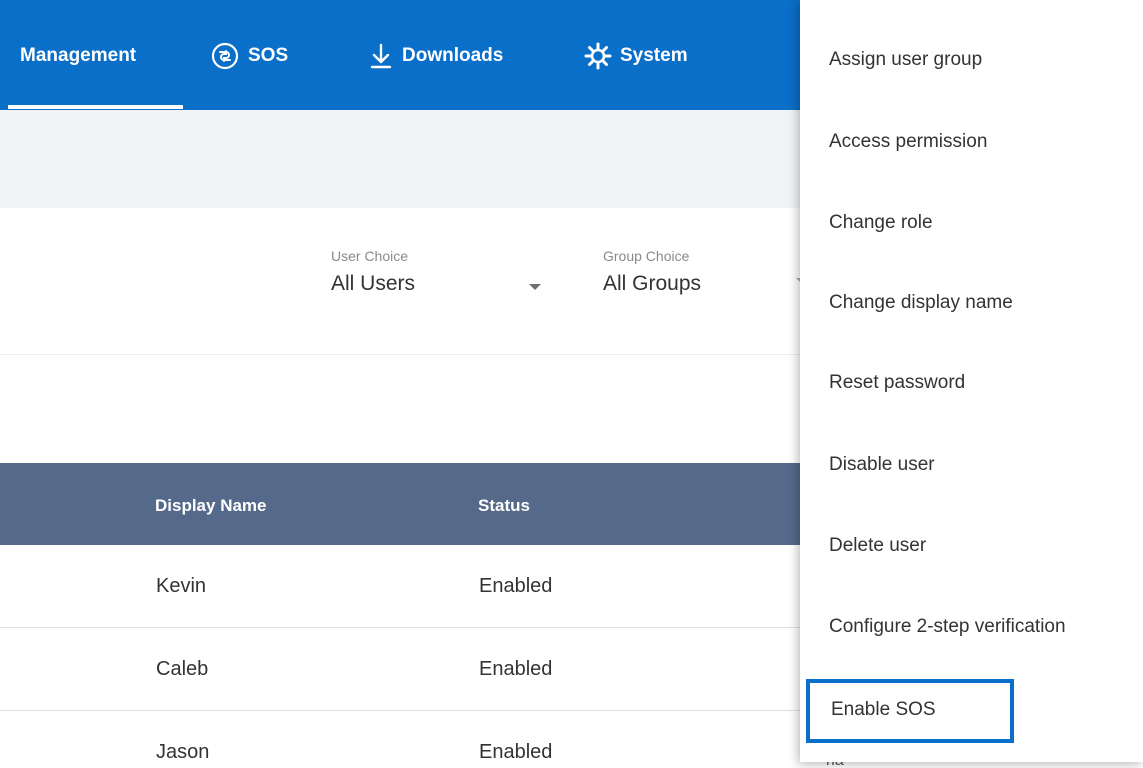  Describe the element at coordinates (882, 464) in the screenshot. I see `menu-item-label: Disable user` at that location.